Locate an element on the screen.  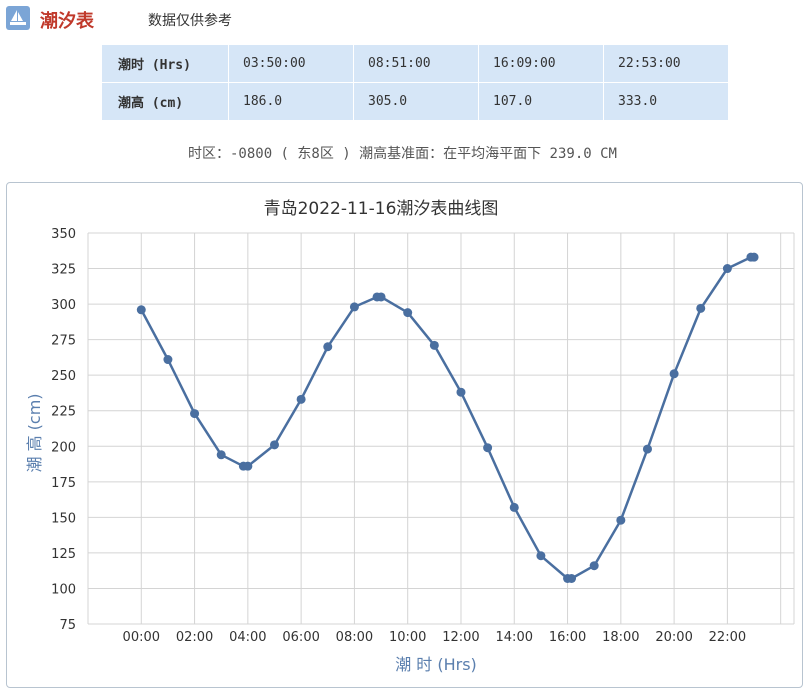
x-tick-label: 04:00 is located at coordinates (247, 637).